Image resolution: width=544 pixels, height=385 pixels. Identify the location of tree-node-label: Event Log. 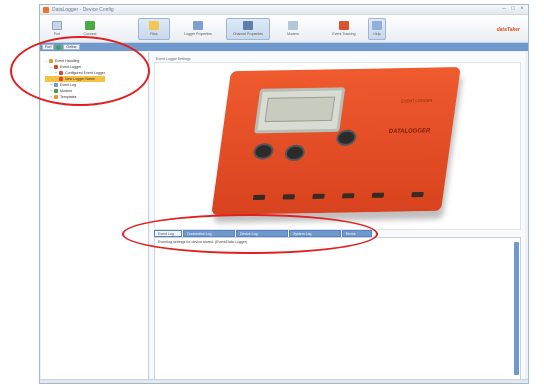
(68, 85).